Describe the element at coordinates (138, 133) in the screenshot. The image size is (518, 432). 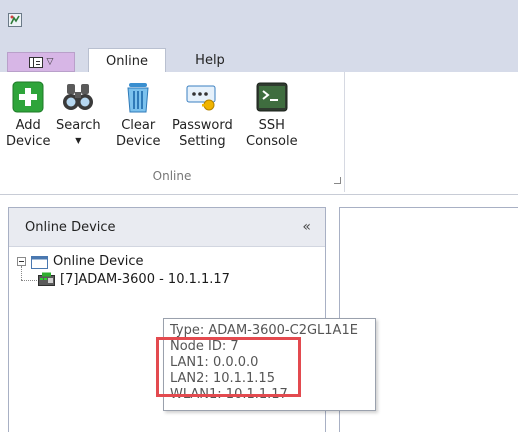
I see `clear-device-label: Clear Device` at that location.